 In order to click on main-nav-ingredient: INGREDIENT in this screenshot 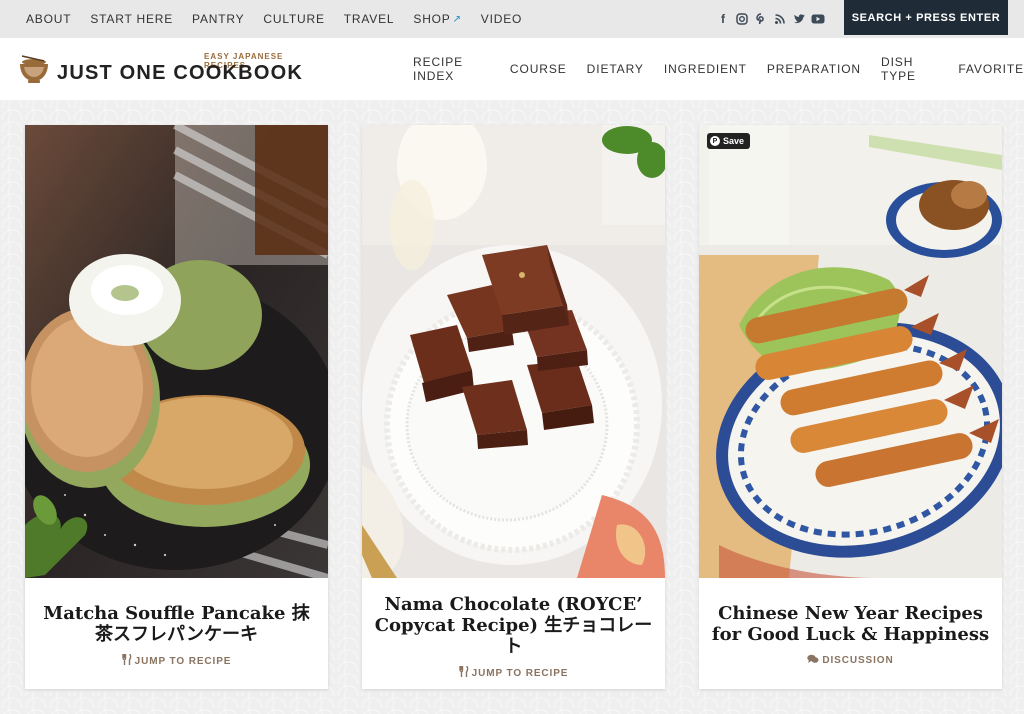, I will do `click(705, 69)`.